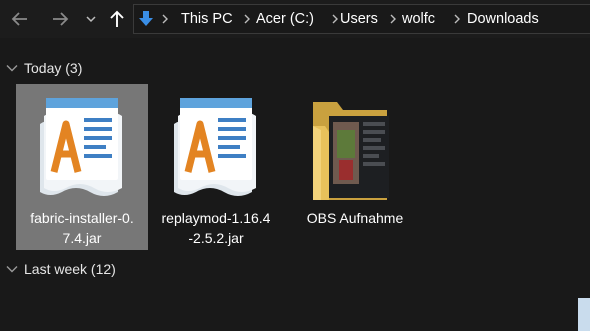 Image resolution: width=590 pixels, height=331 pixels. I want to click on file-item-replaymod: replaymod-1.16.4 -2.5.2.jar, so click(216, 167).